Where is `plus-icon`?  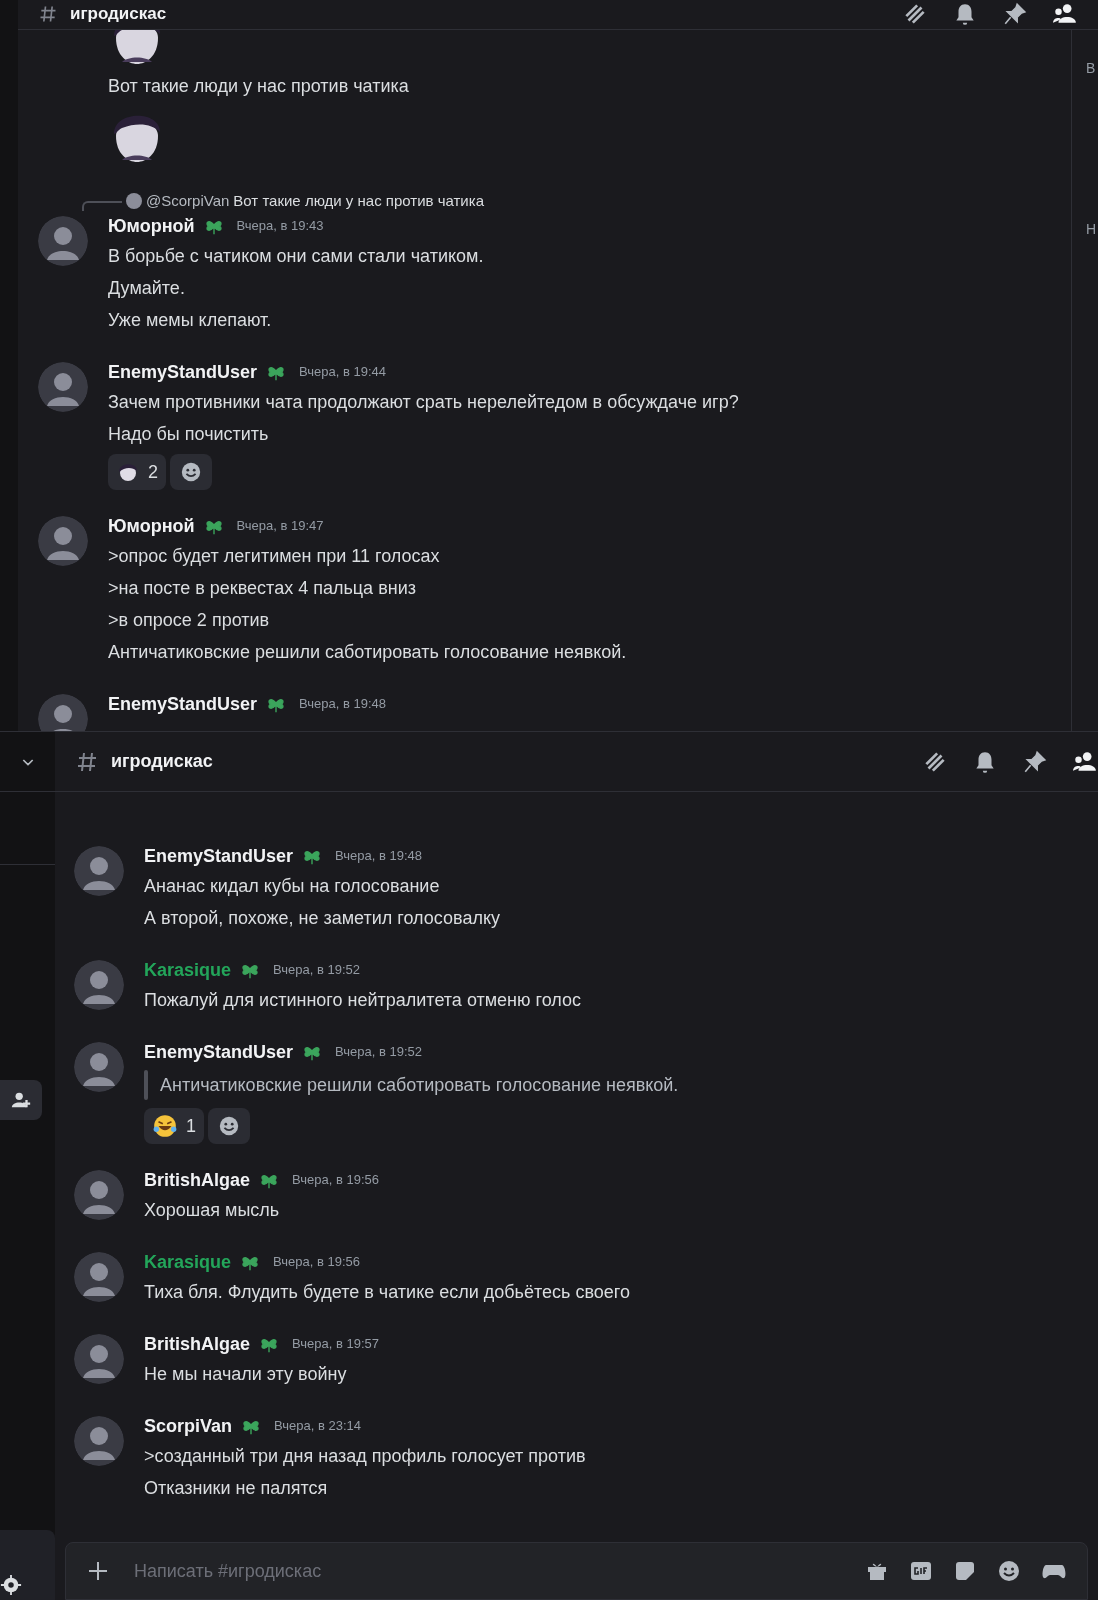 plus-icon is located at coordinates (98, 1571).